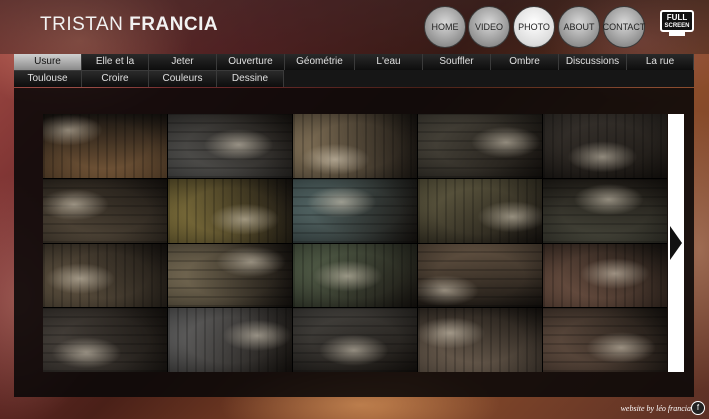  What do you see at coordinates (677, 34) in the screenshot?
I see `monitor-stand-icon` at bounding box center [677, 34].